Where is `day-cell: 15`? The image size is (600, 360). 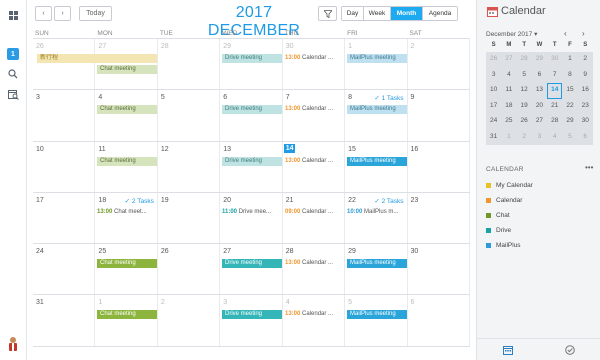 day-cell: 15 is located at coordinates (376, 166).